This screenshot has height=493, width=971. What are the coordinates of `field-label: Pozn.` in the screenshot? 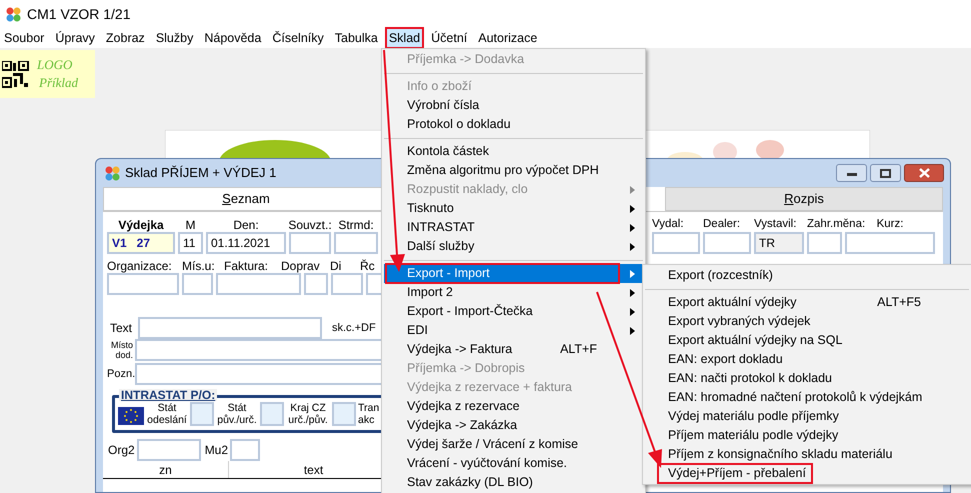 It's located at (120, 374).